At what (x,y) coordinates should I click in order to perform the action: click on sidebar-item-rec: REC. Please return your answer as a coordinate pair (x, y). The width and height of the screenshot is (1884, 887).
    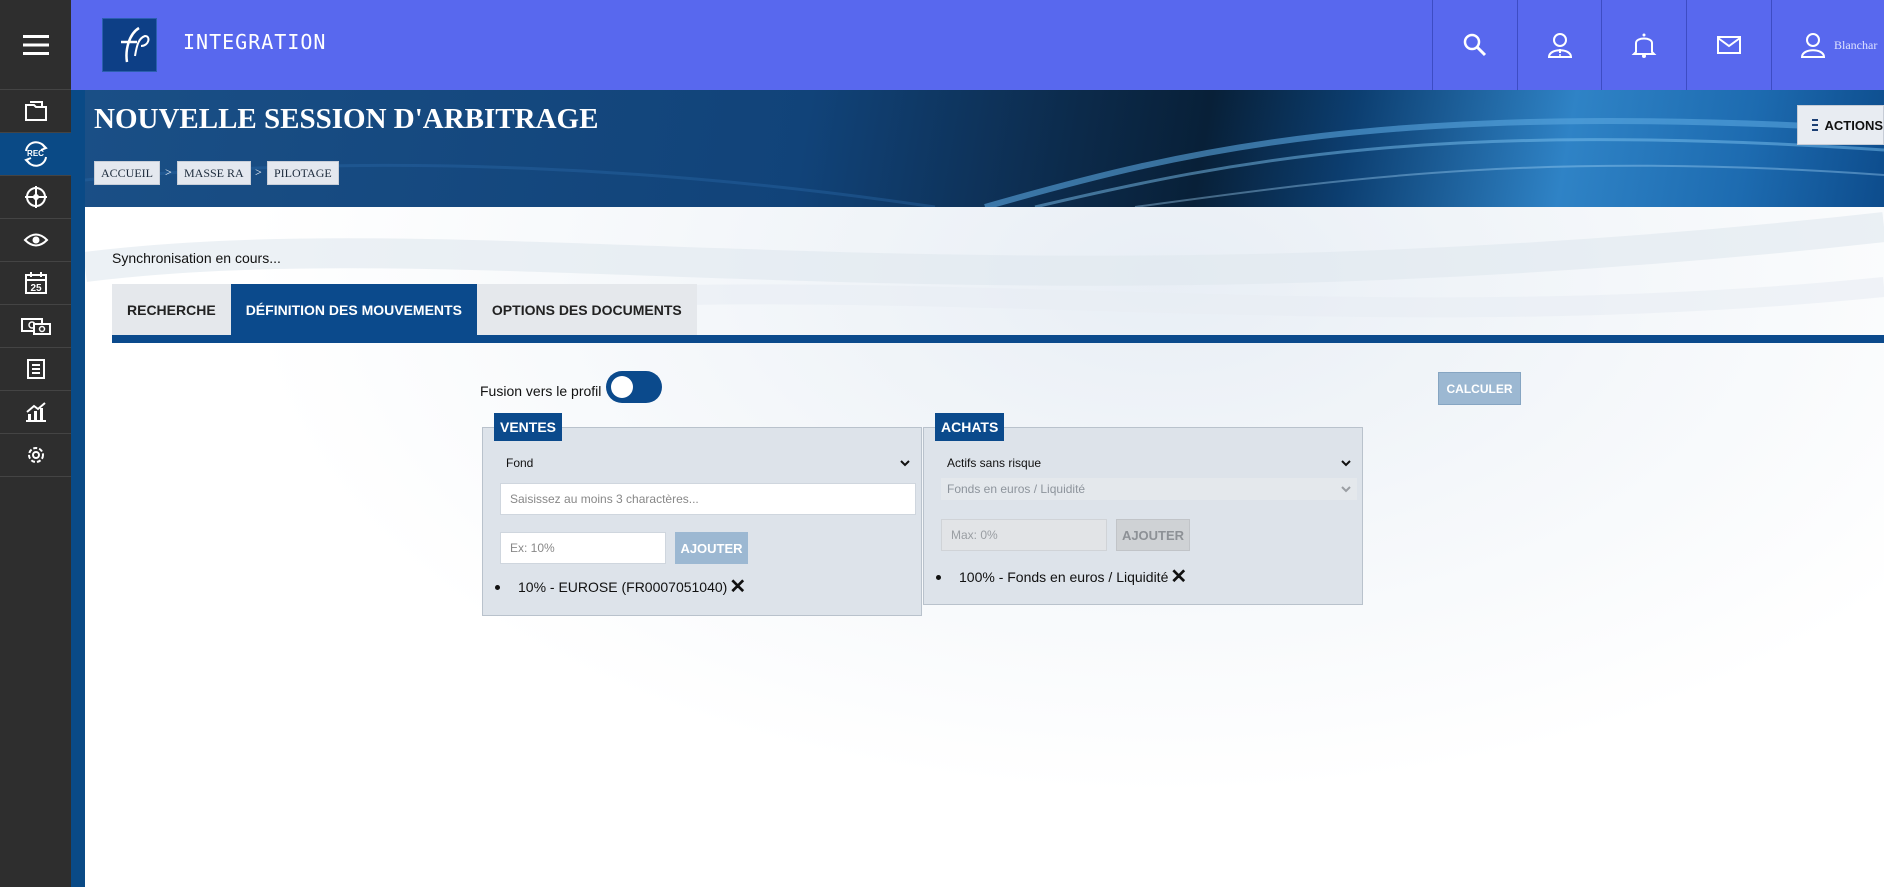
    Looking at the image, I should click on (35, 154).